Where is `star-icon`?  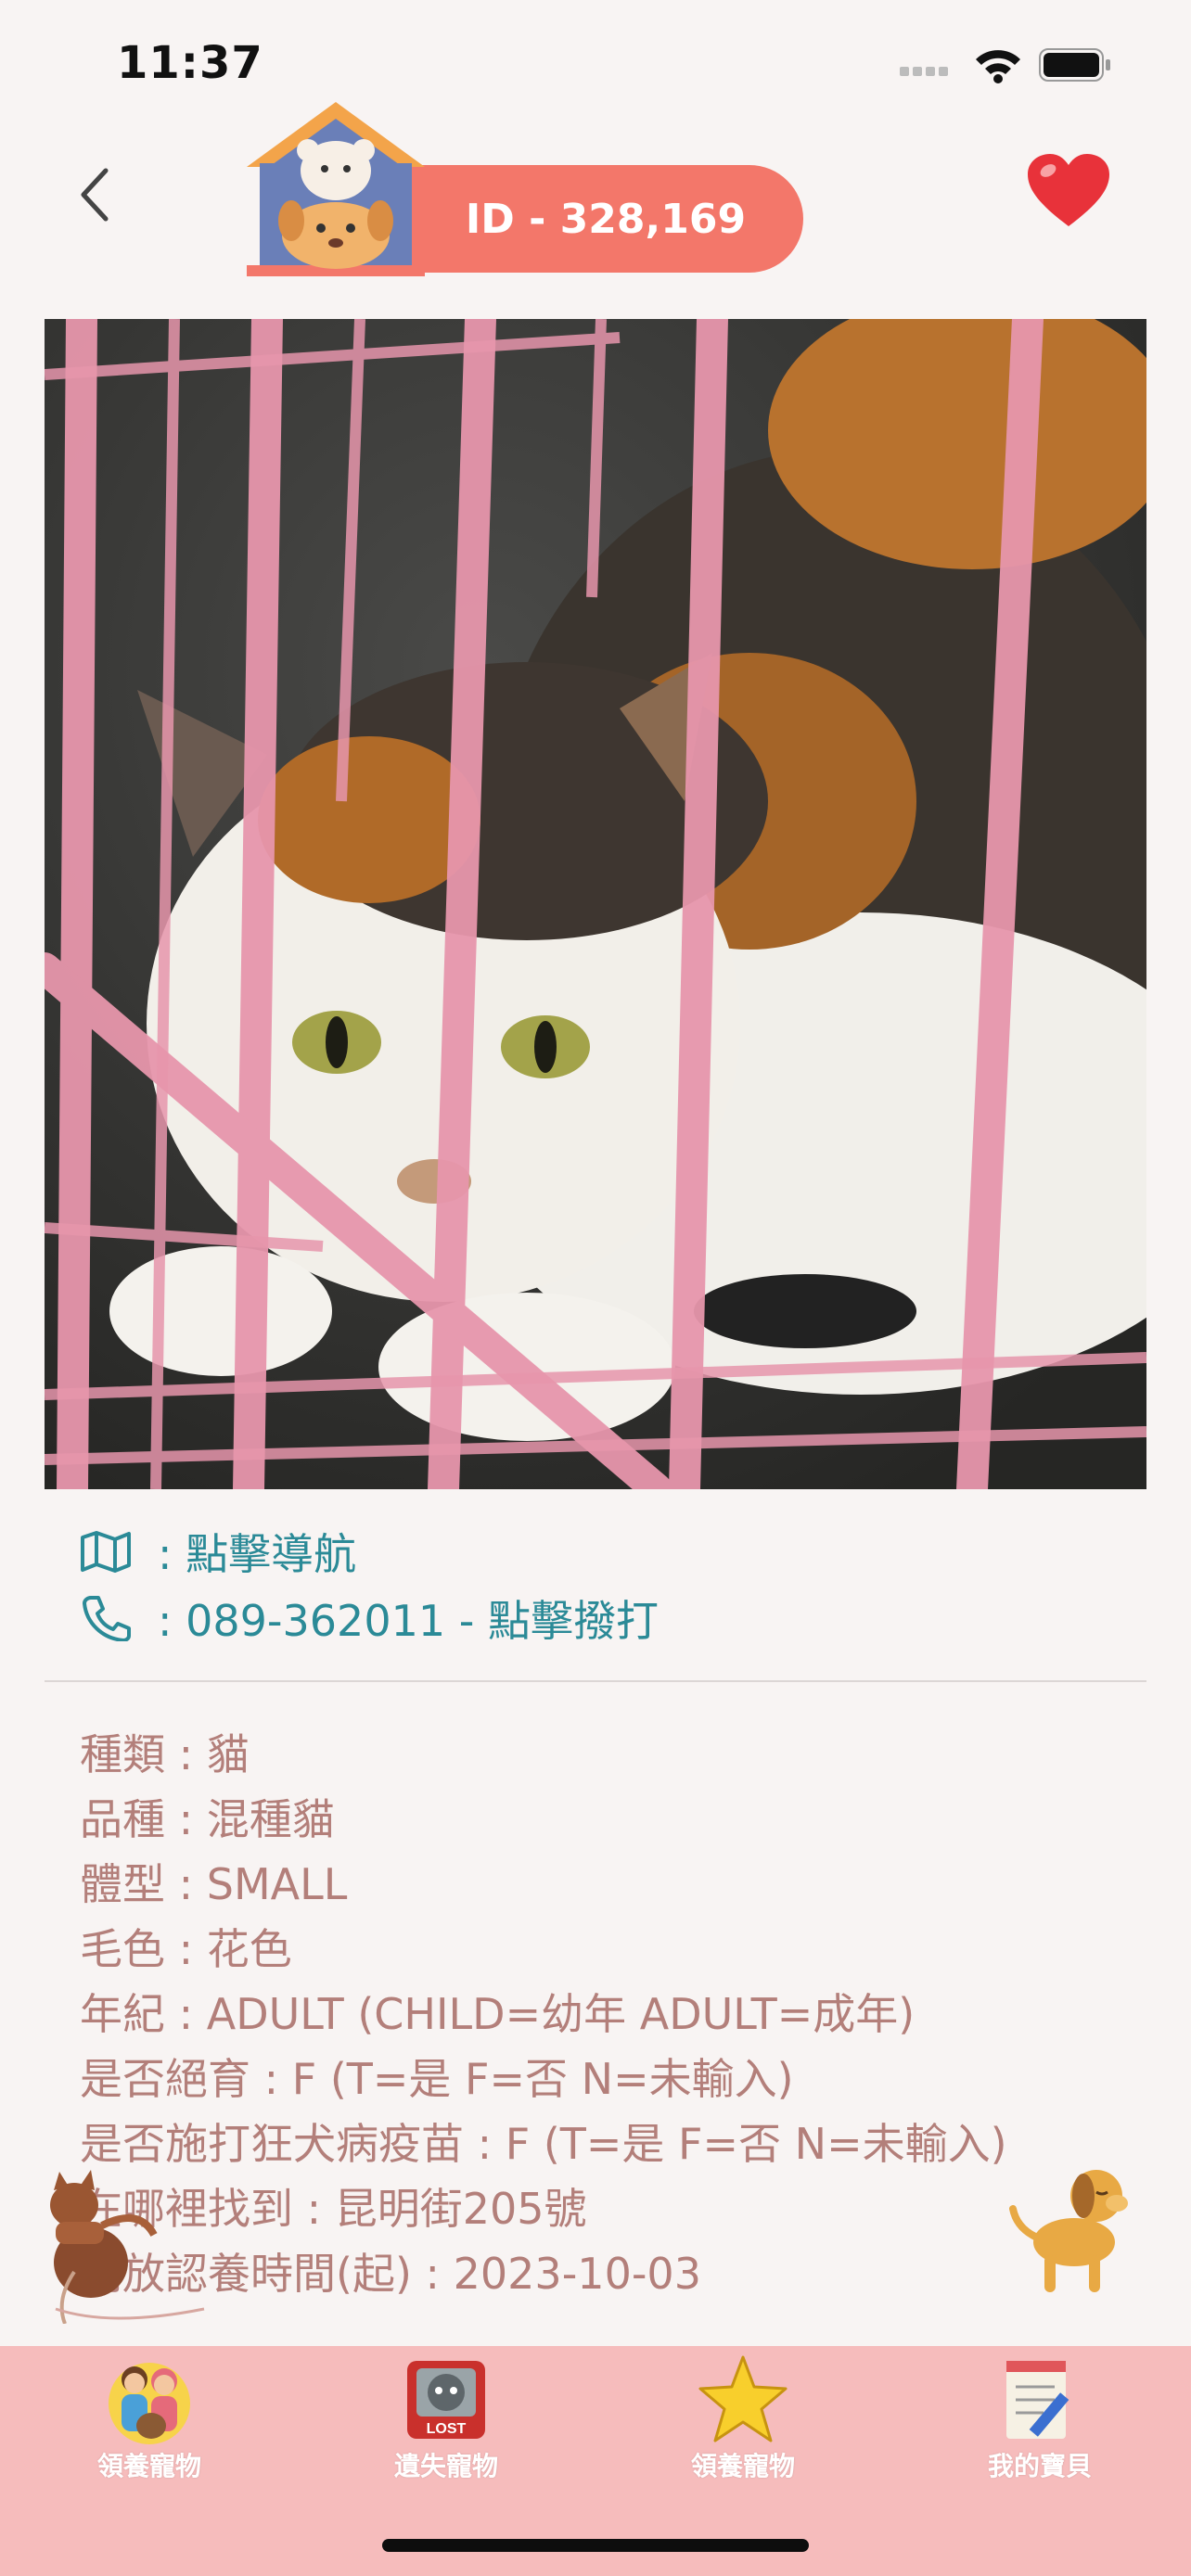
star-icon is located at coordinates (743, 2398).